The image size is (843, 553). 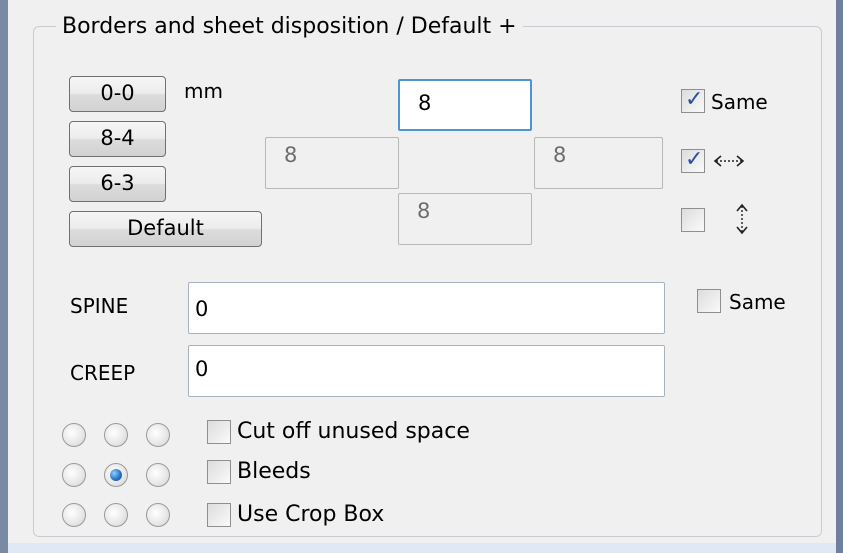 I want to click on horizontal-same-checkbox: ✓, so click(x=693, y=160).